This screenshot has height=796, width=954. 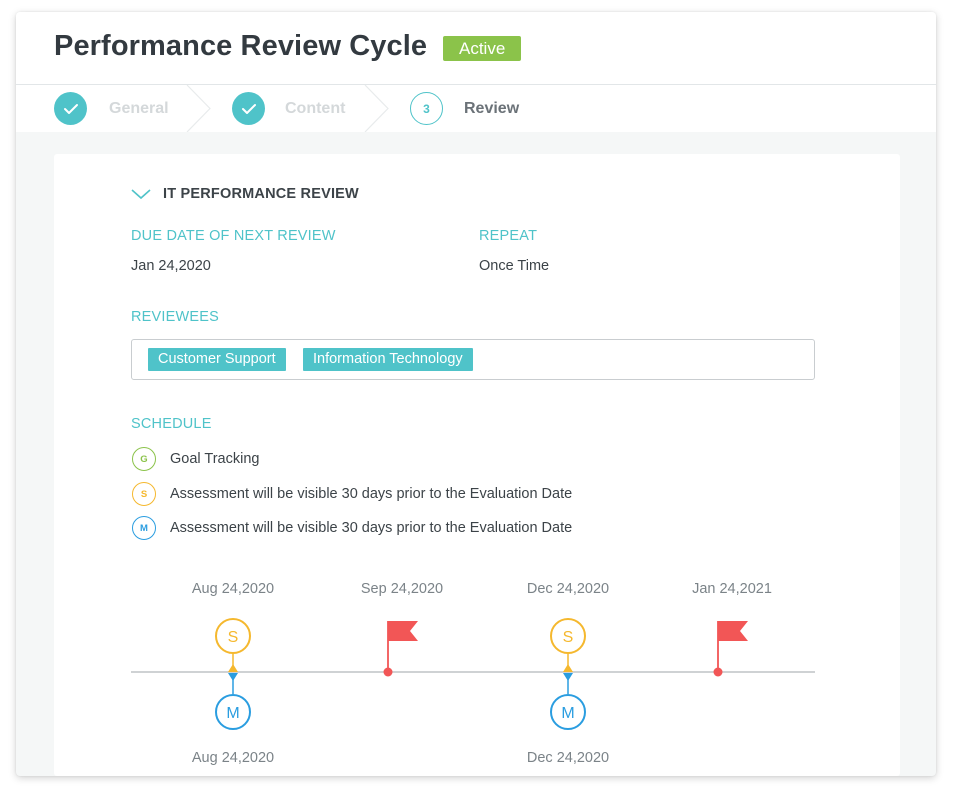 I want to click on status-badge: Active, so click(x=482, y=48).